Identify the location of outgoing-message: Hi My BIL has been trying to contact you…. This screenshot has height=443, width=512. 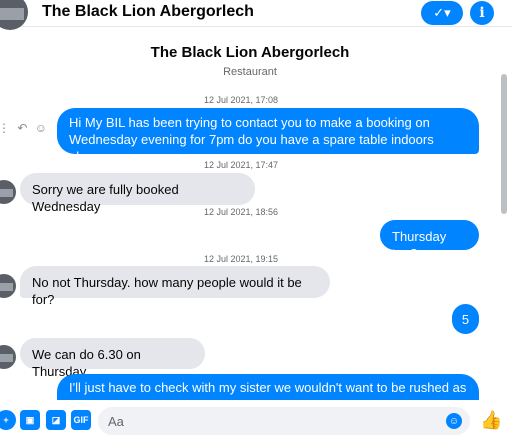
(268, 136).